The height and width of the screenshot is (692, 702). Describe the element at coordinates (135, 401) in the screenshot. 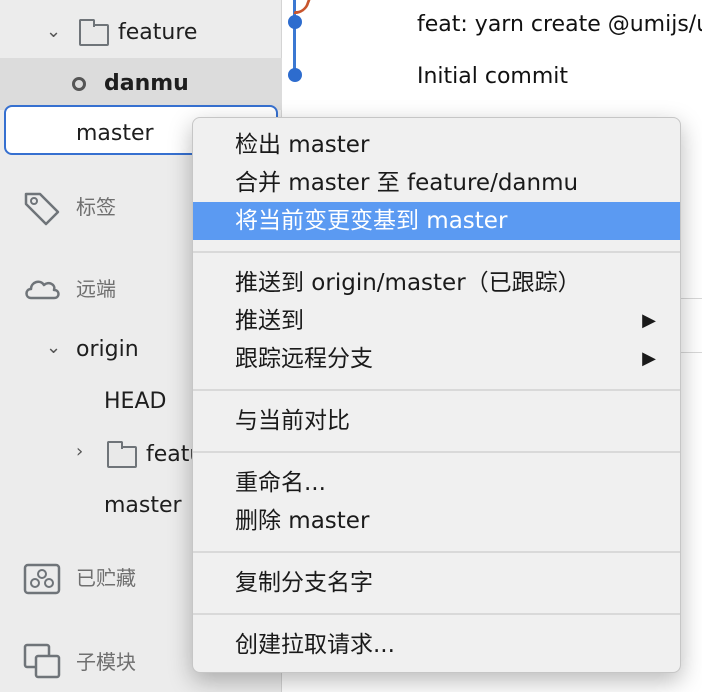

I see `sidebar-item-label: HEAD` at that location.